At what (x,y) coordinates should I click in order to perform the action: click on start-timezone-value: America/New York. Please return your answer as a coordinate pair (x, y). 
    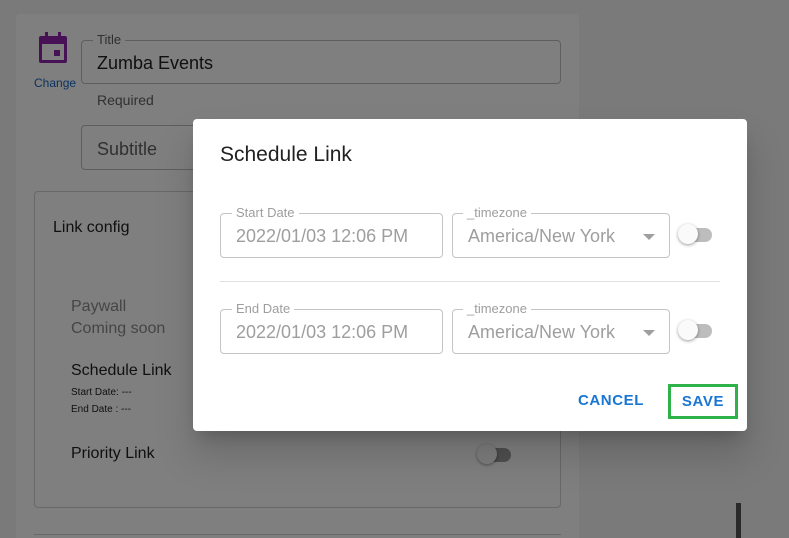
    Looking at the image, I should click on (542, 236).